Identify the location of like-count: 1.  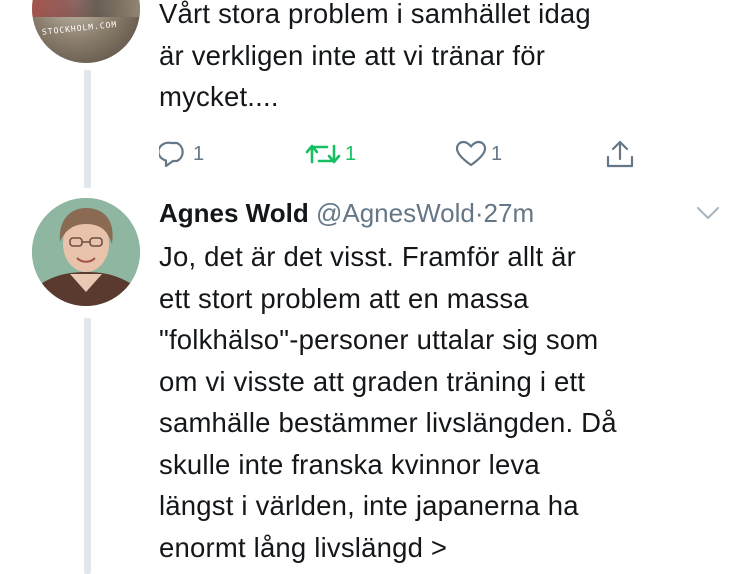
(497, 153).